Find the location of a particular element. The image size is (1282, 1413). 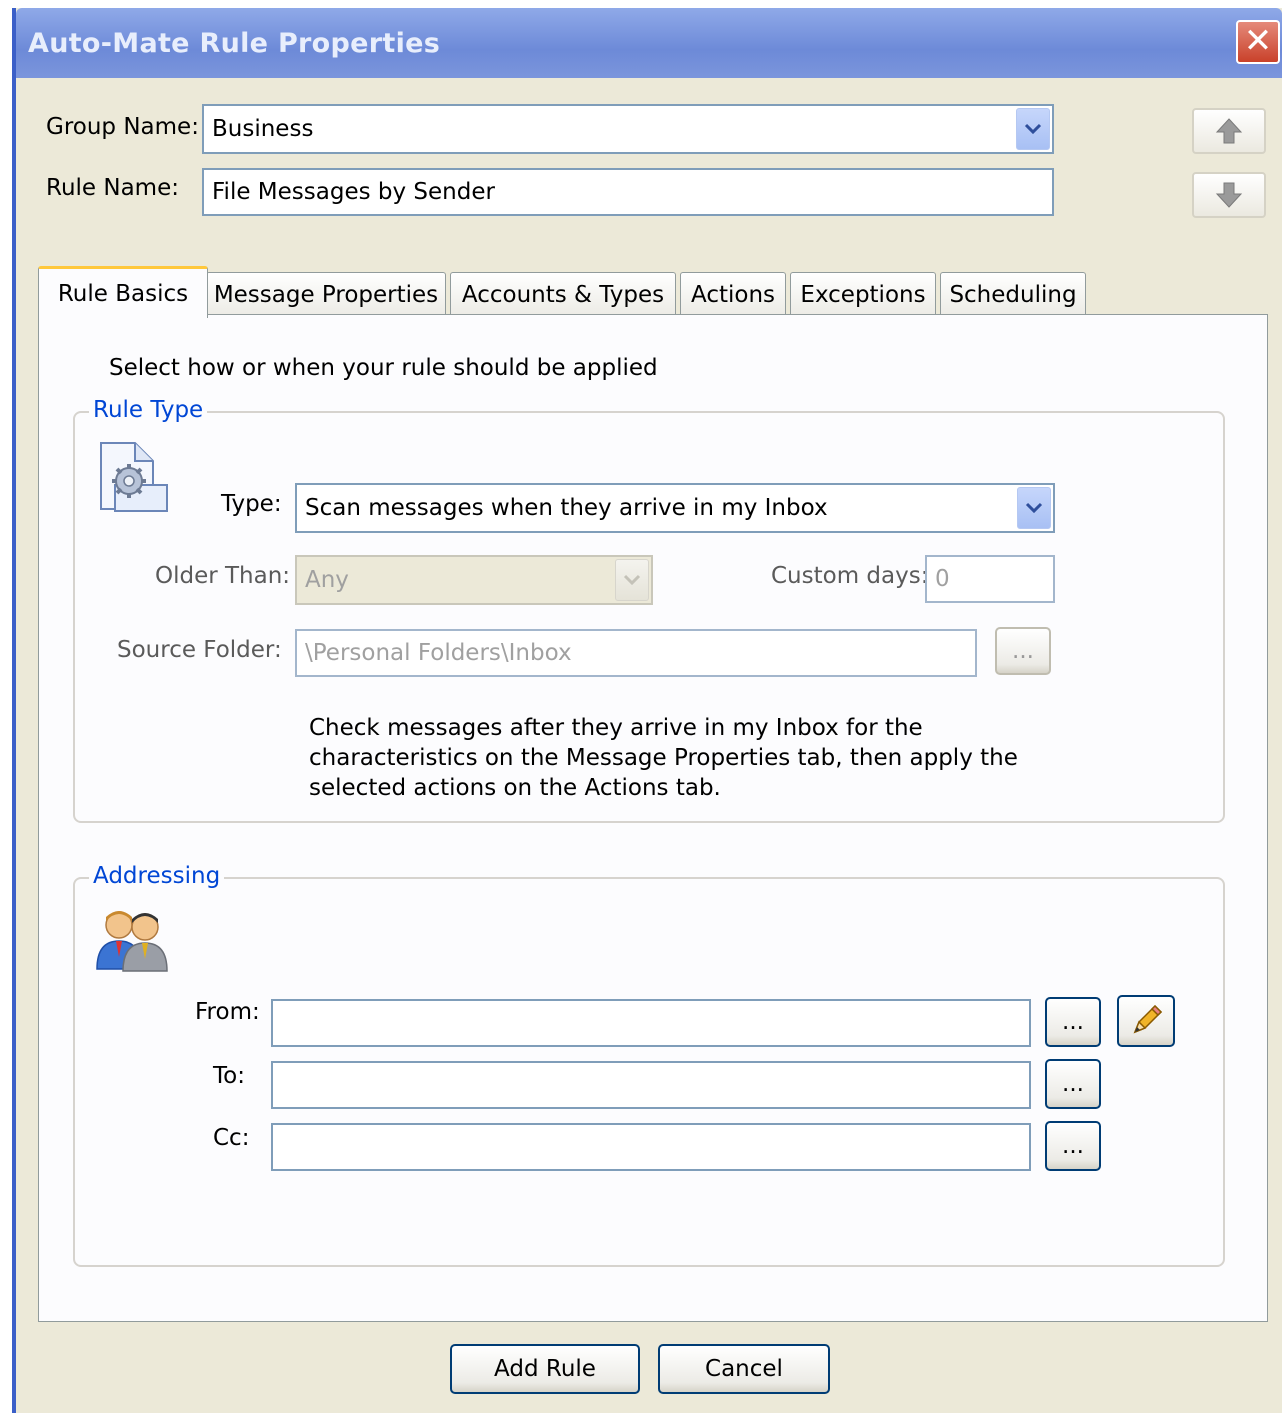

from-input is located at coordinates (651, 1023).